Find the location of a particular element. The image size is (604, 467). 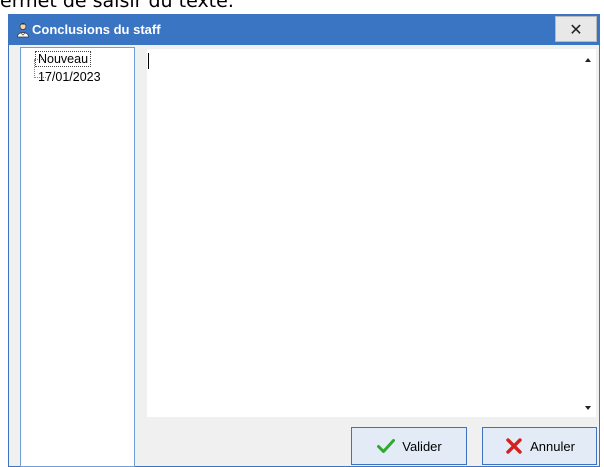

cancel-button: Annuler is located at coordinates (539, 446).